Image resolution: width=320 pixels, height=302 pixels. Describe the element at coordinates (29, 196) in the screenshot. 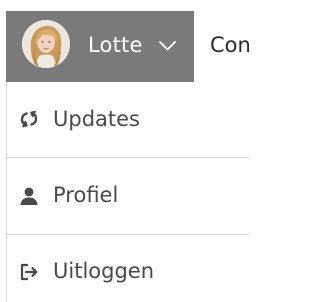

I see `person-icon` at that location.